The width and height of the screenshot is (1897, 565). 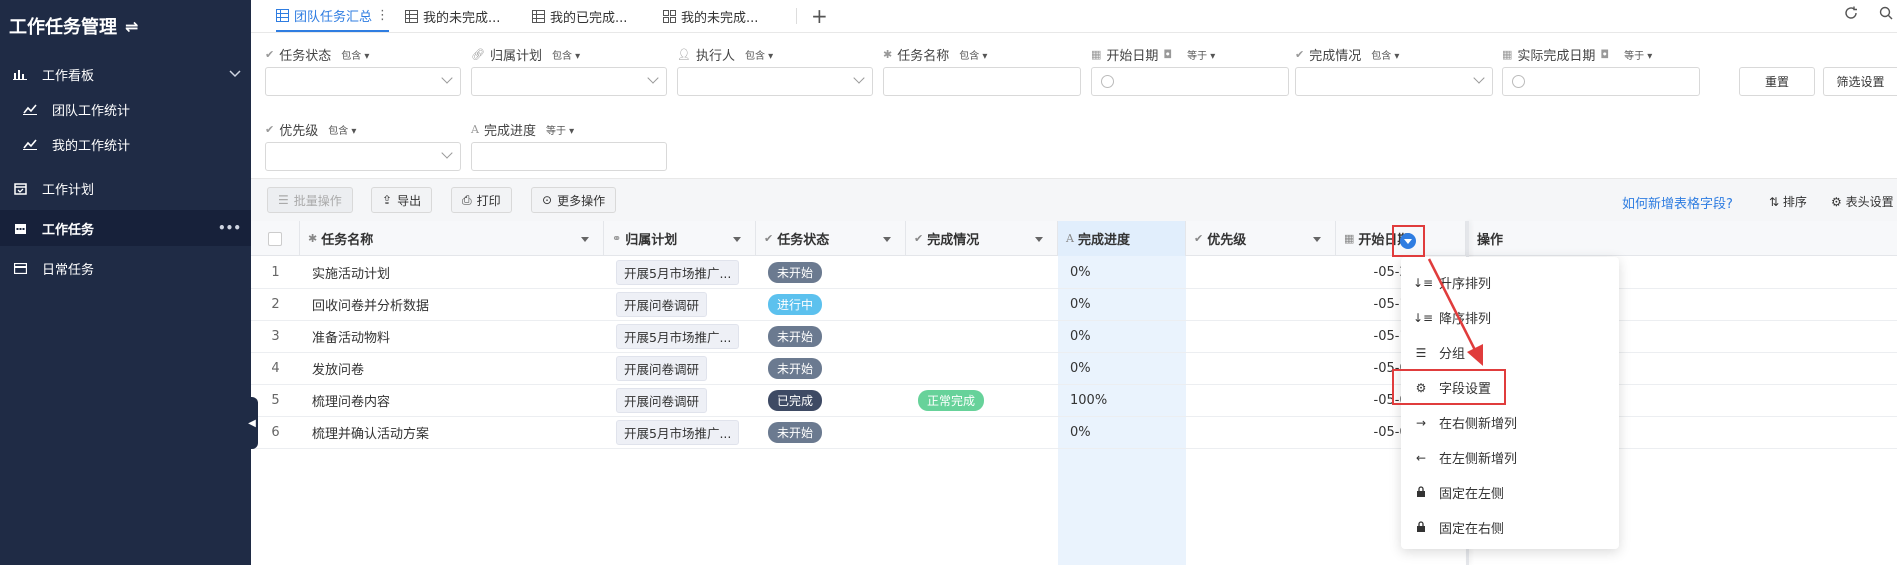 I want to click on sidebar-item-label: 工作计划, so click(x=68, y=190).